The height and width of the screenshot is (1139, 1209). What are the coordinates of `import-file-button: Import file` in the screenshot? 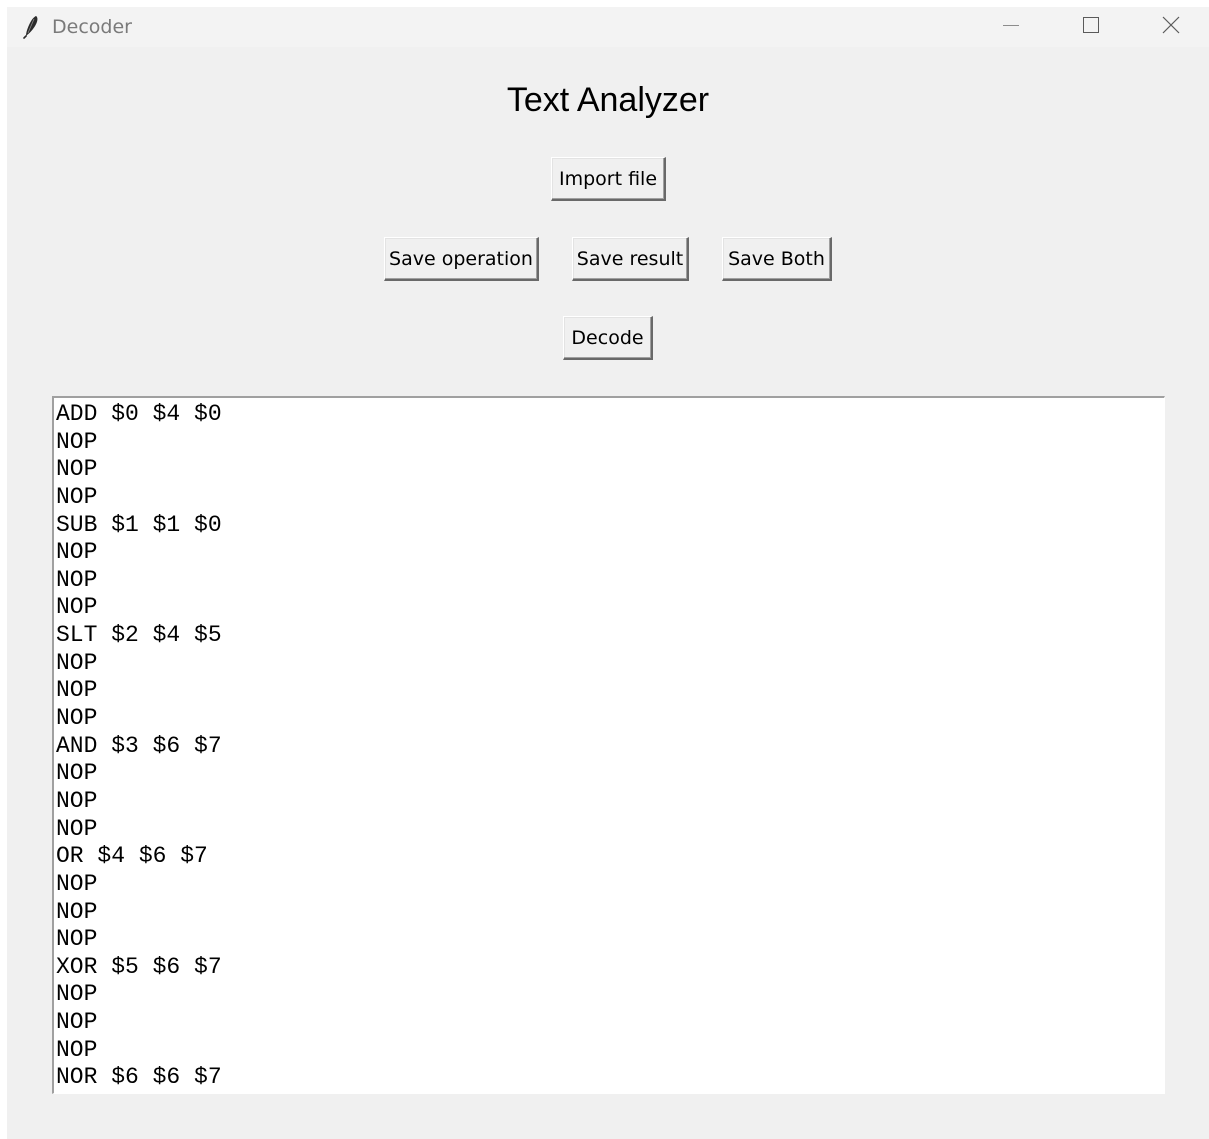 It's located at (608, 179).